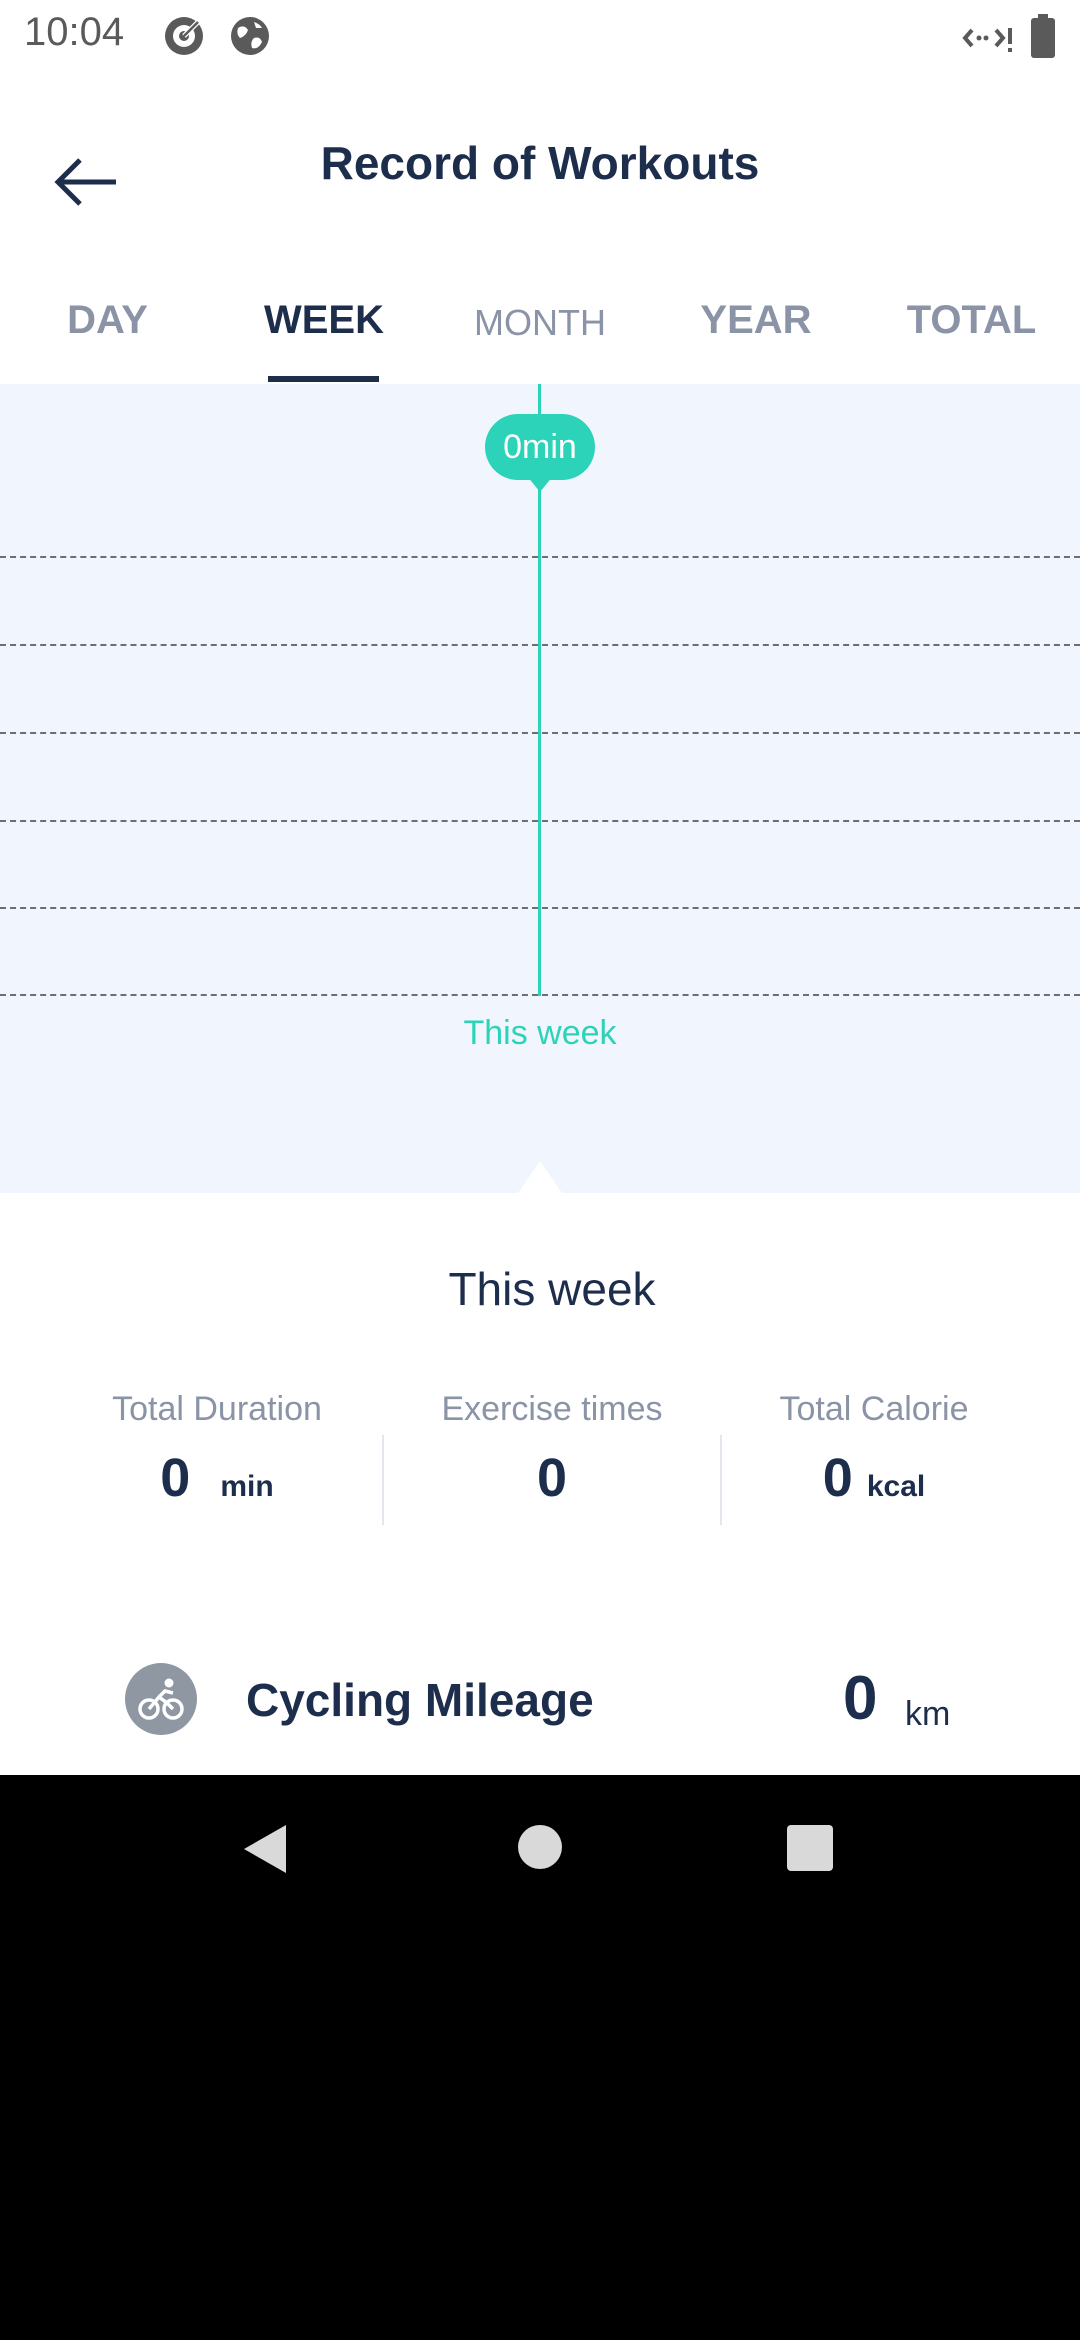 The height and width of the screenshot is (2340, 1080). I want to click on tab-indicator, so click(323, 379).